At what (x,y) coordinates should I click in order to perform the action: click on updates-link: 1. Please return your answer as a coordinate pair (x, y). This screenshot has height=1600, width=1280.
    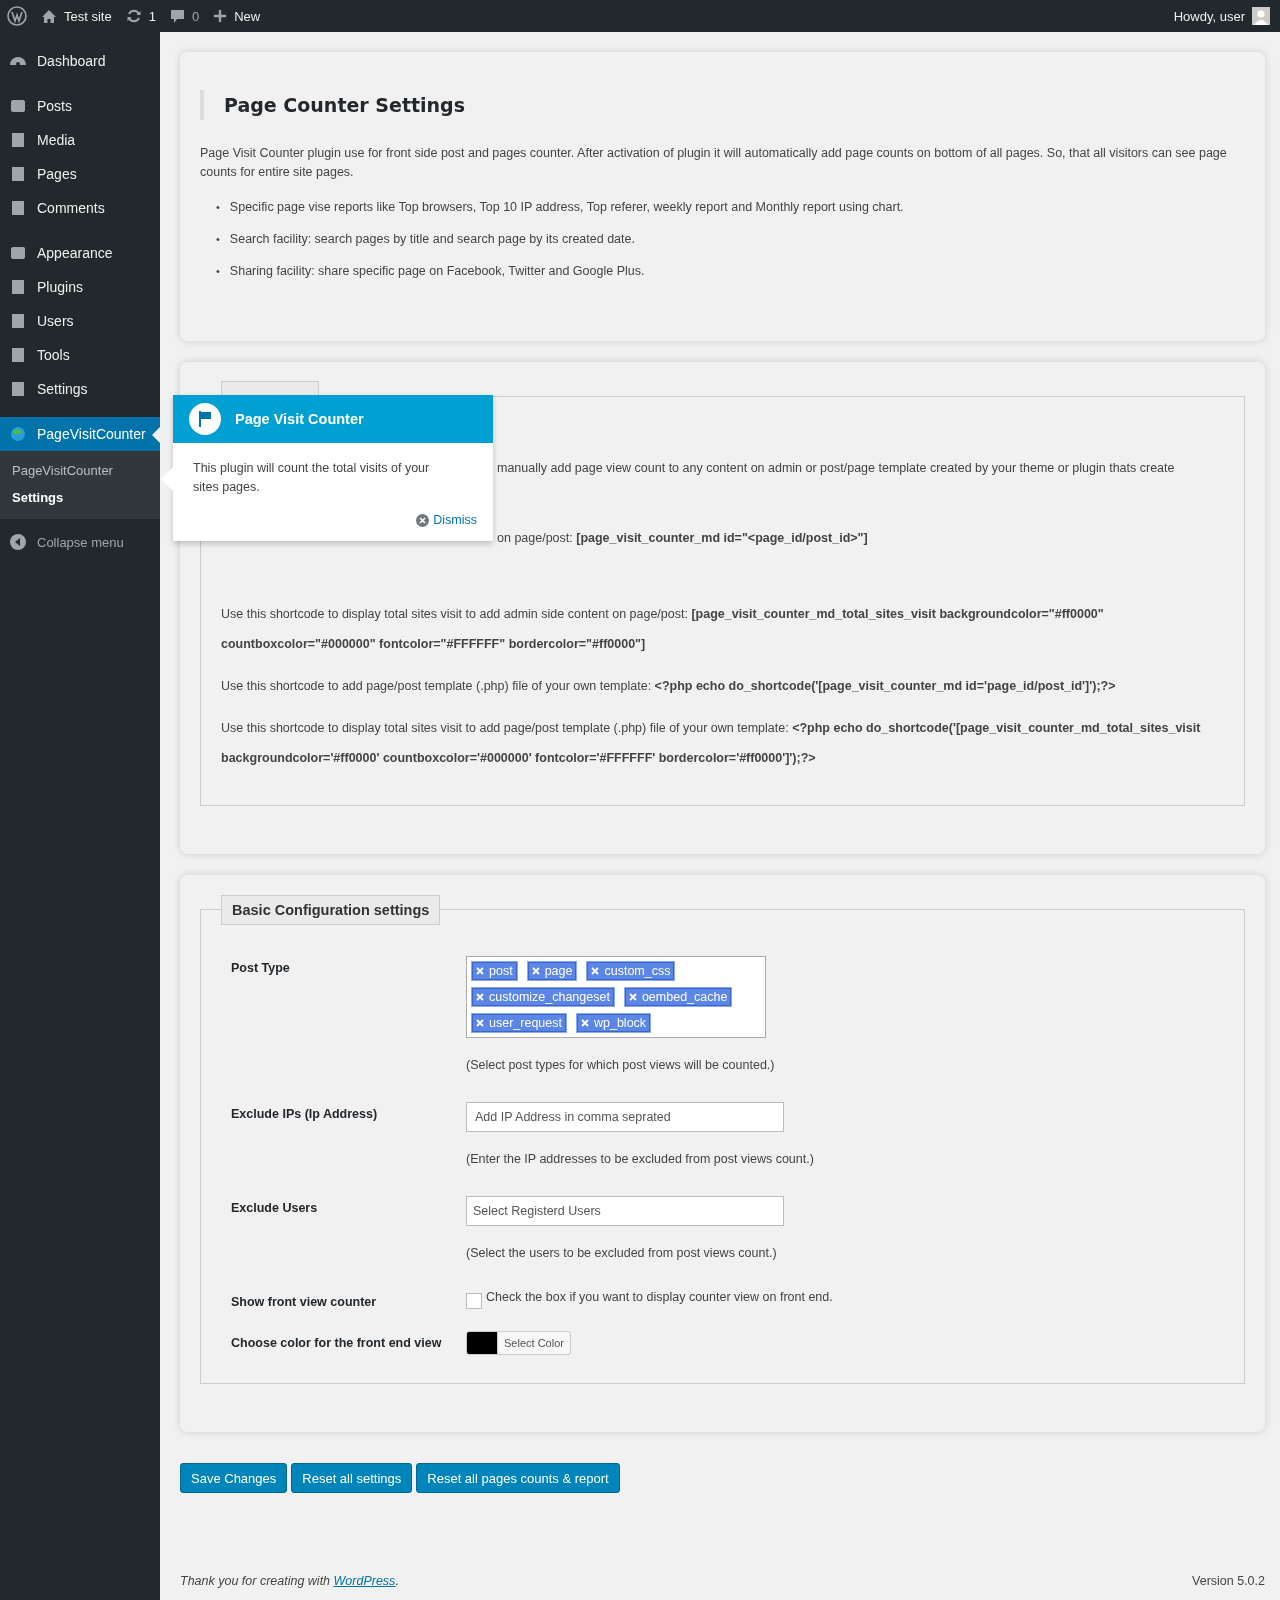
    Looking at the image, I should click on (140, 16).